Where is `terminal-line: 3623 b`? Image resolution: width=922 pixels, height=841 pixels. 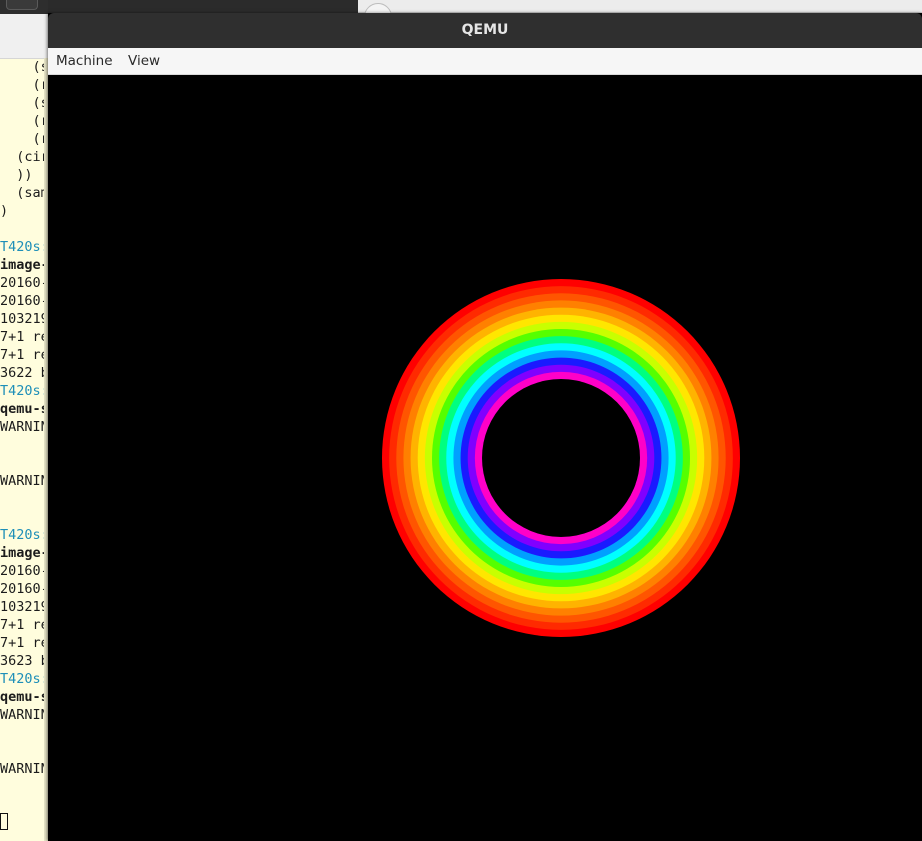
terminal-line: 3623 b is located at coordinates (24, 661).